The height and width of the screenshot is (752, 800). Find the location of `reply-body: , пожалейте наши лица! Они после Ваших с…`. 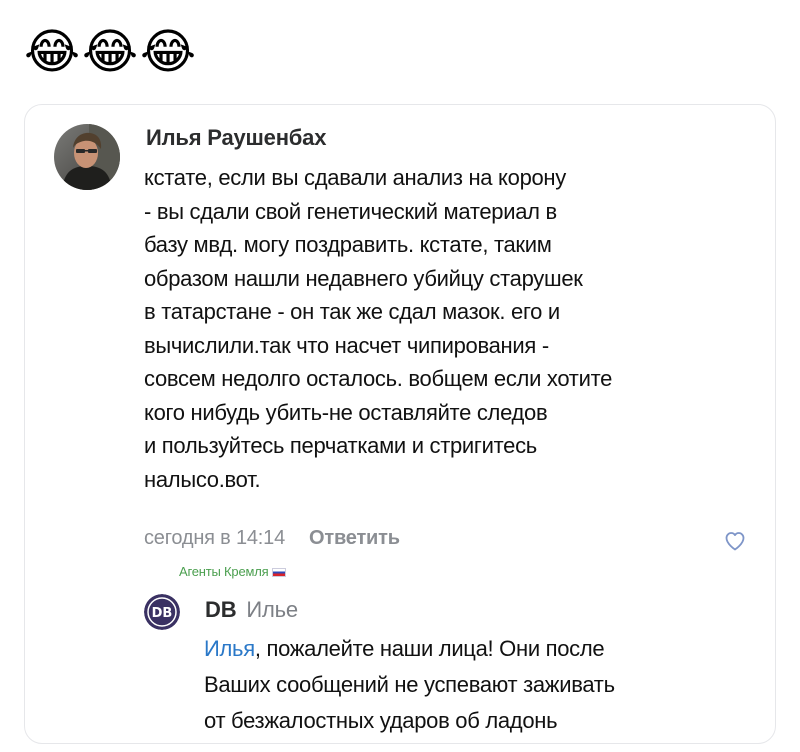

reply-body: , пожалейте наши лица! Они после Ваших с… is located at coordinates (409, 684).